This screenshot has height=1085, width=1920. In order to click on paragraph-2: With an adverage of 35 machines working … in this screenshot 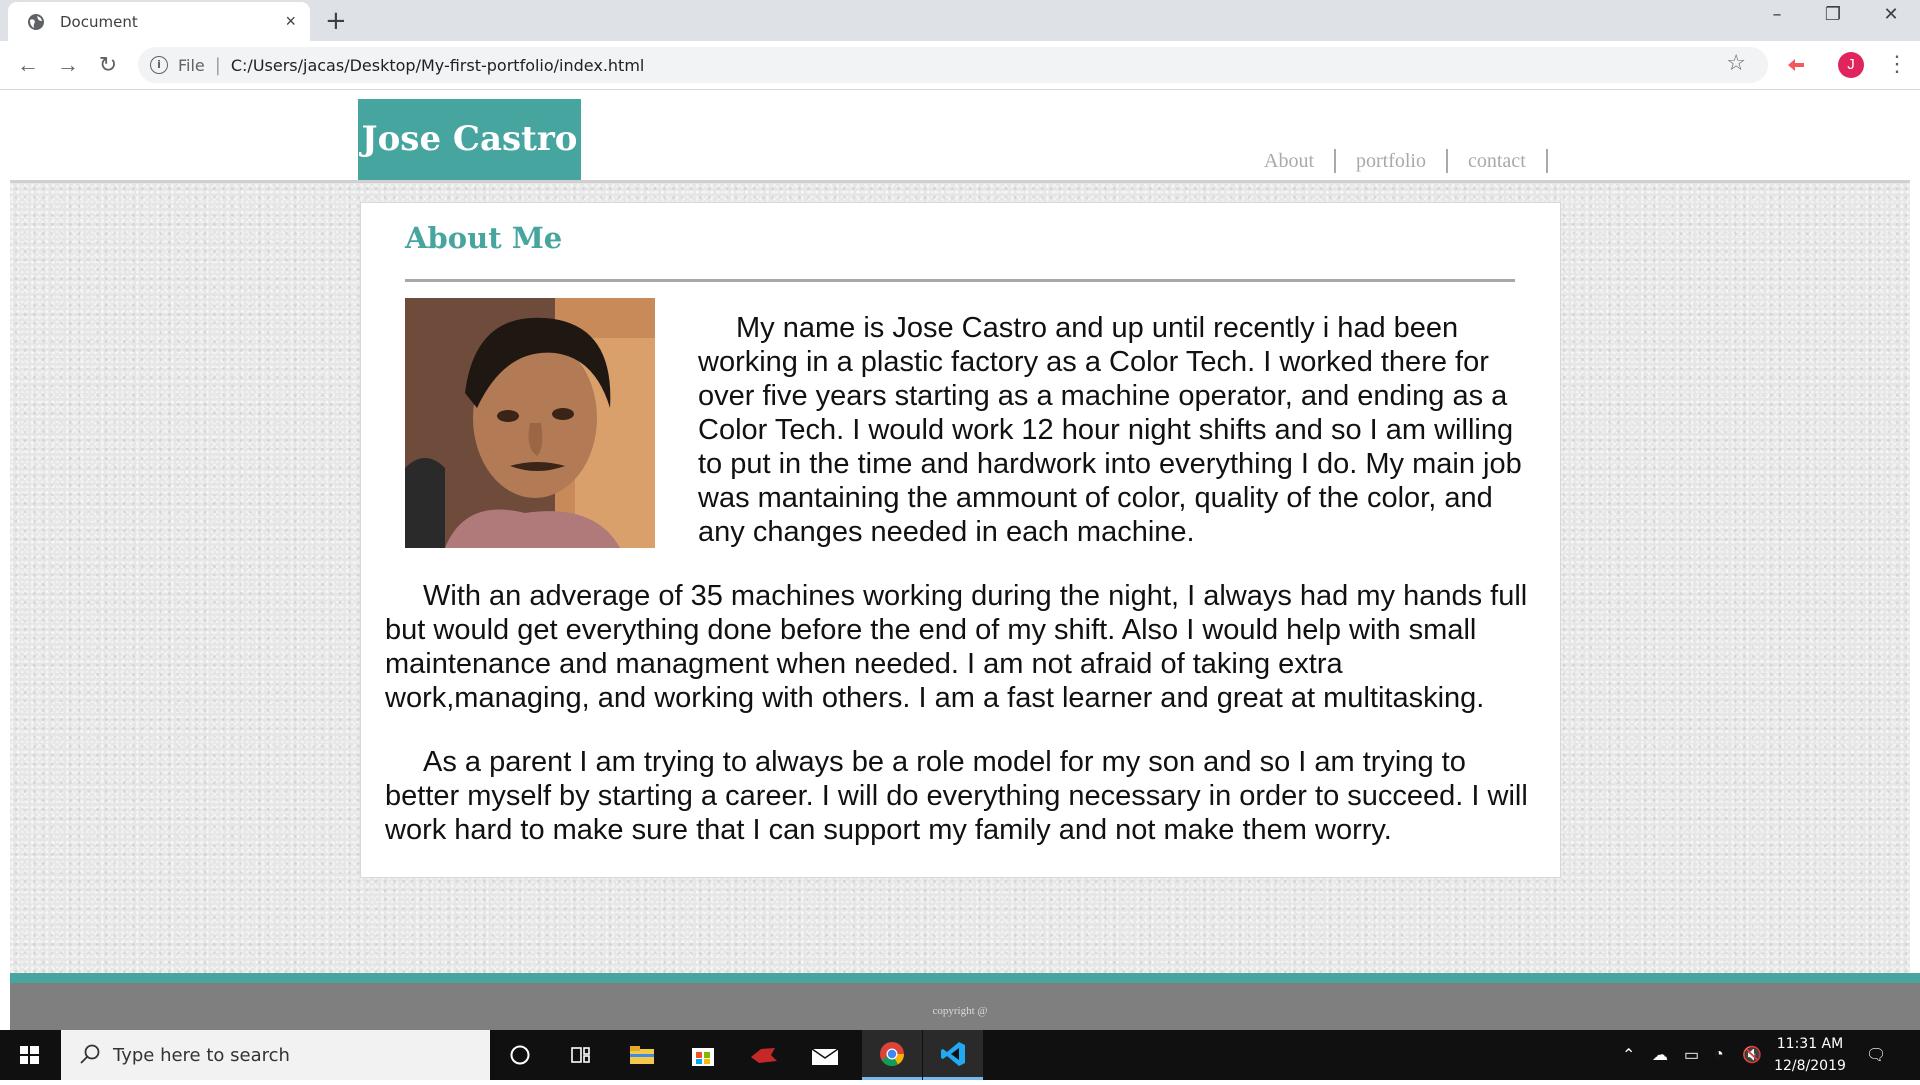, I will do `click(956, 647)`.